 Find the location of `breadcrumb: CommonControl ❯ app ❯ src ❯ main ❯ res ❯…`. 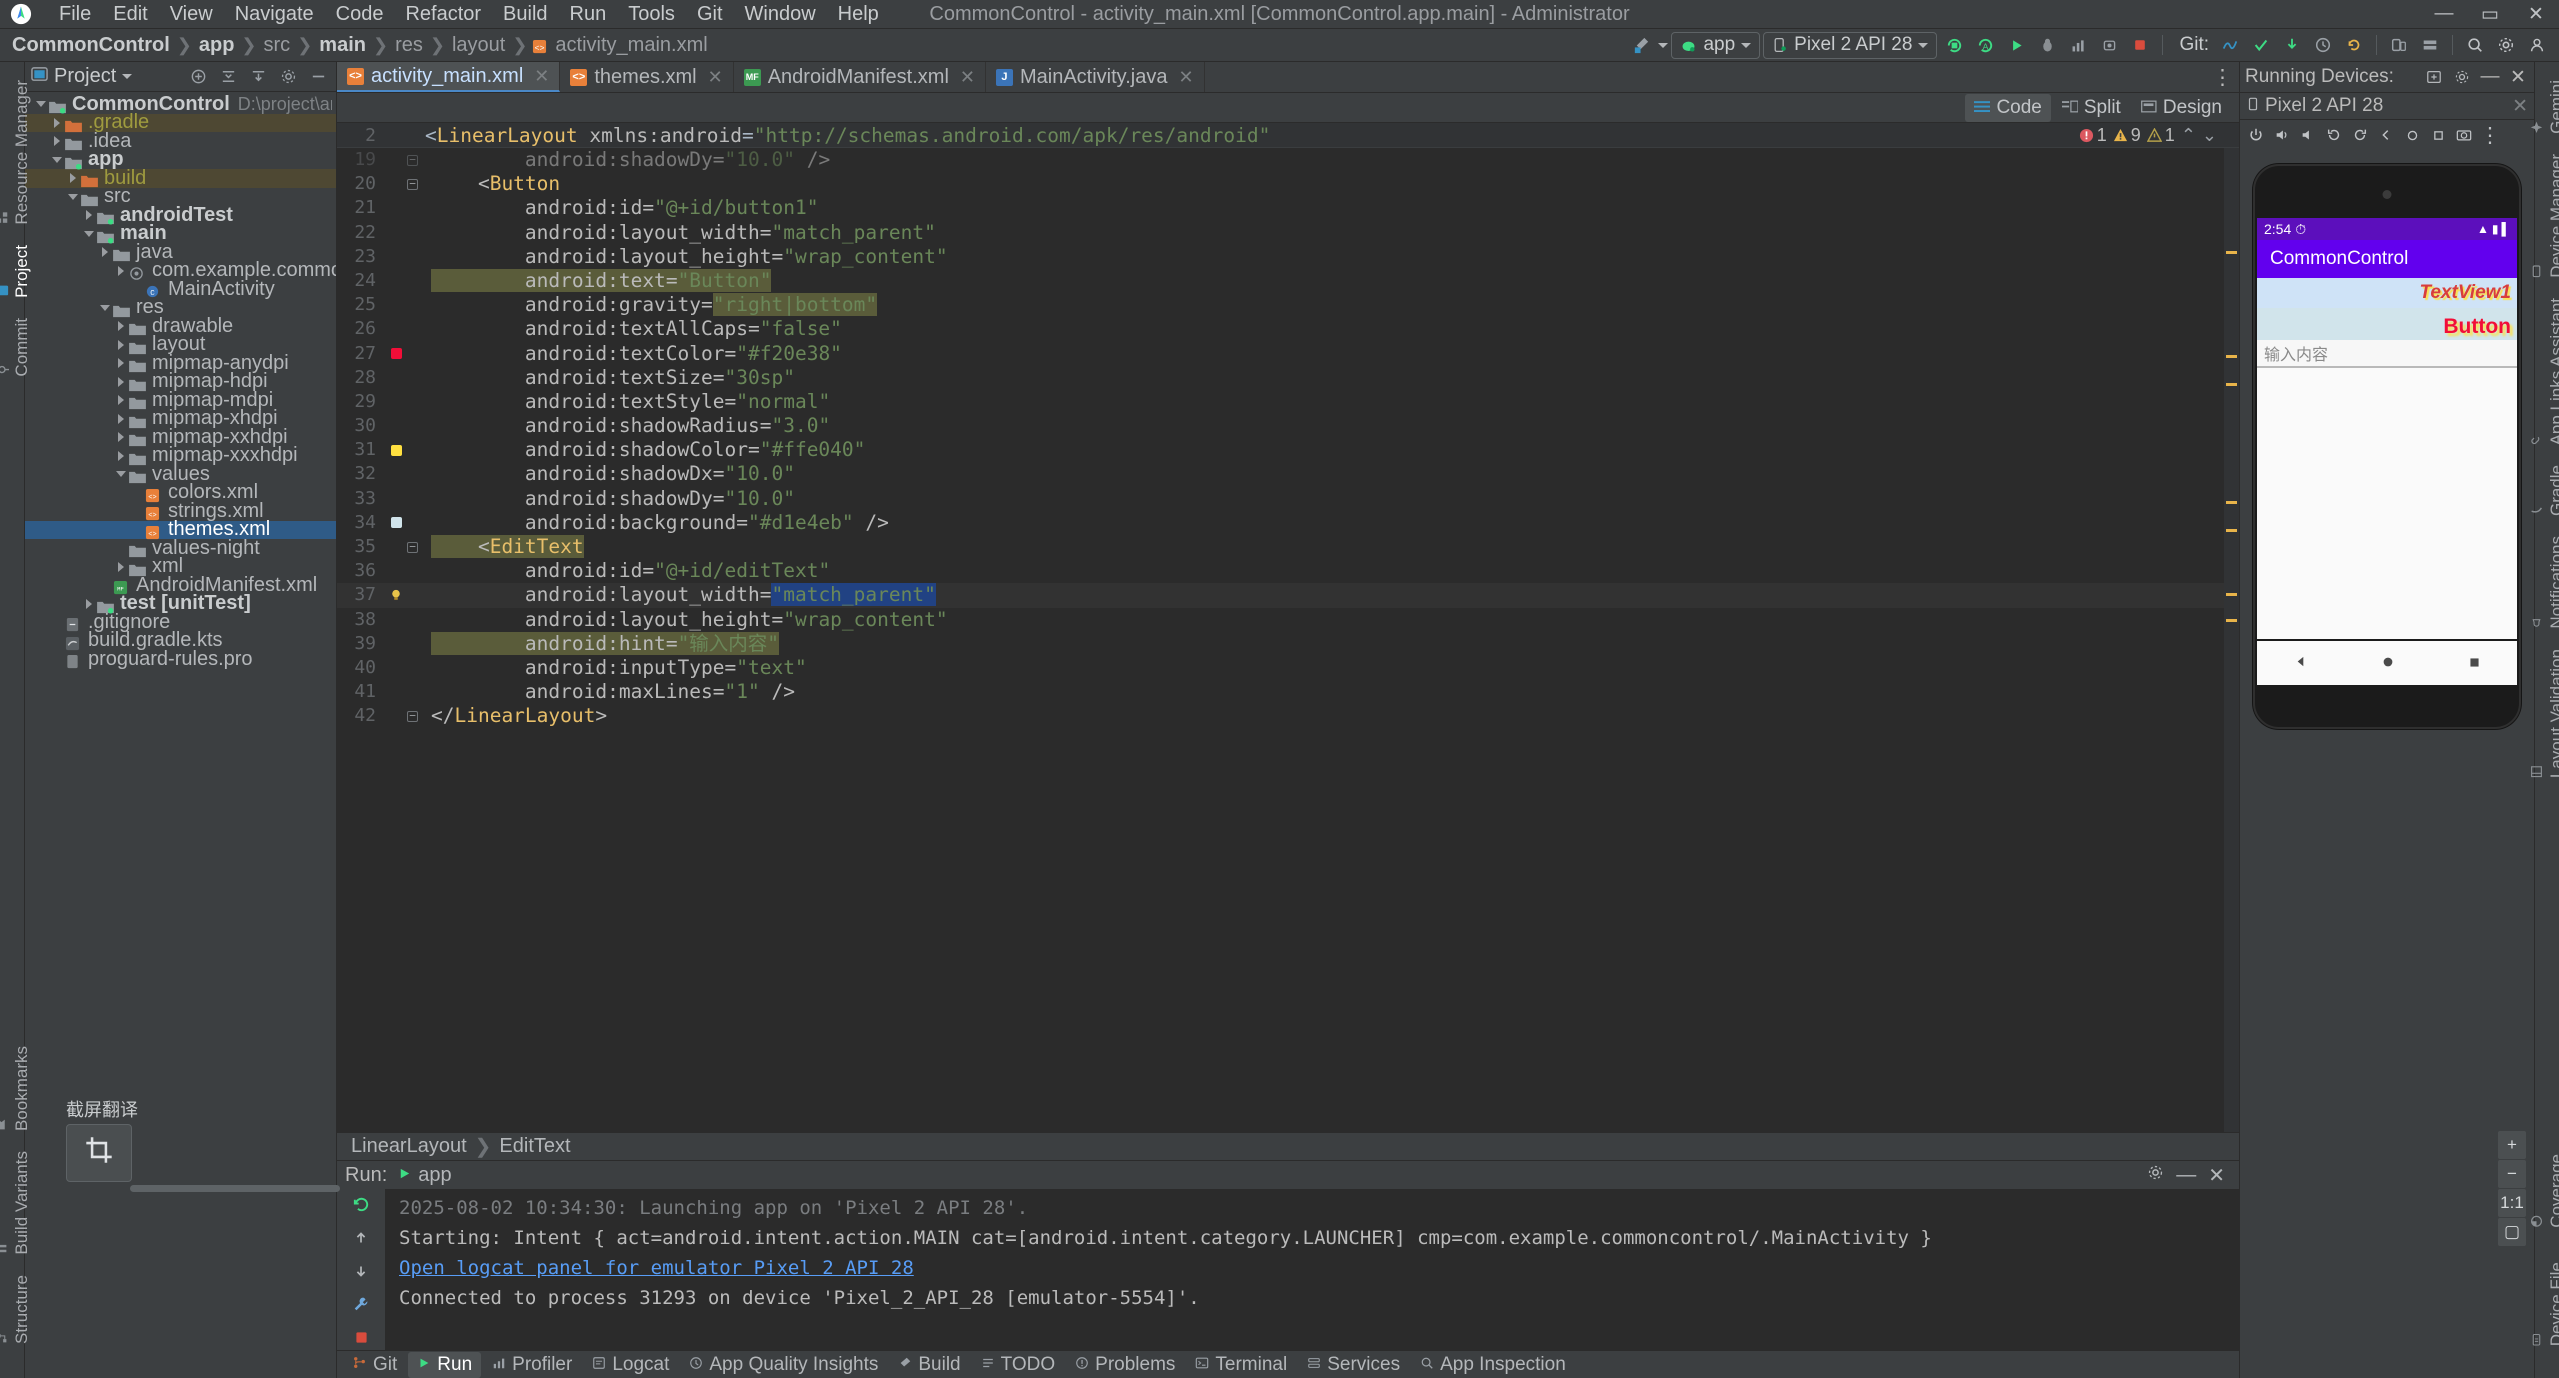

breadcrumb: CommonControl ❯ app ❯ src ❯ main ❯ res ❯… is located at coordinates (360, 45).